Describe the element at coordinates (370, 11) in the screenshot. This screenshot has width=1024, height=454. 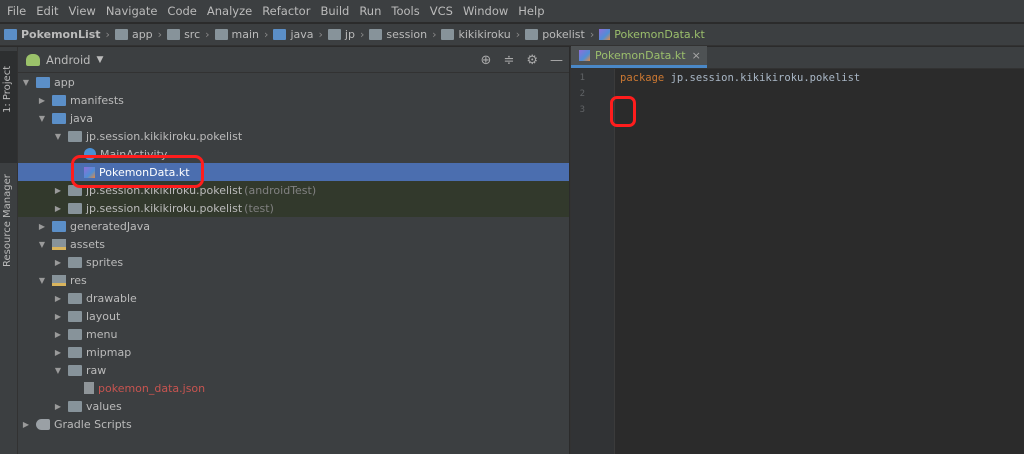
I see `menu-run: Run` at that location.